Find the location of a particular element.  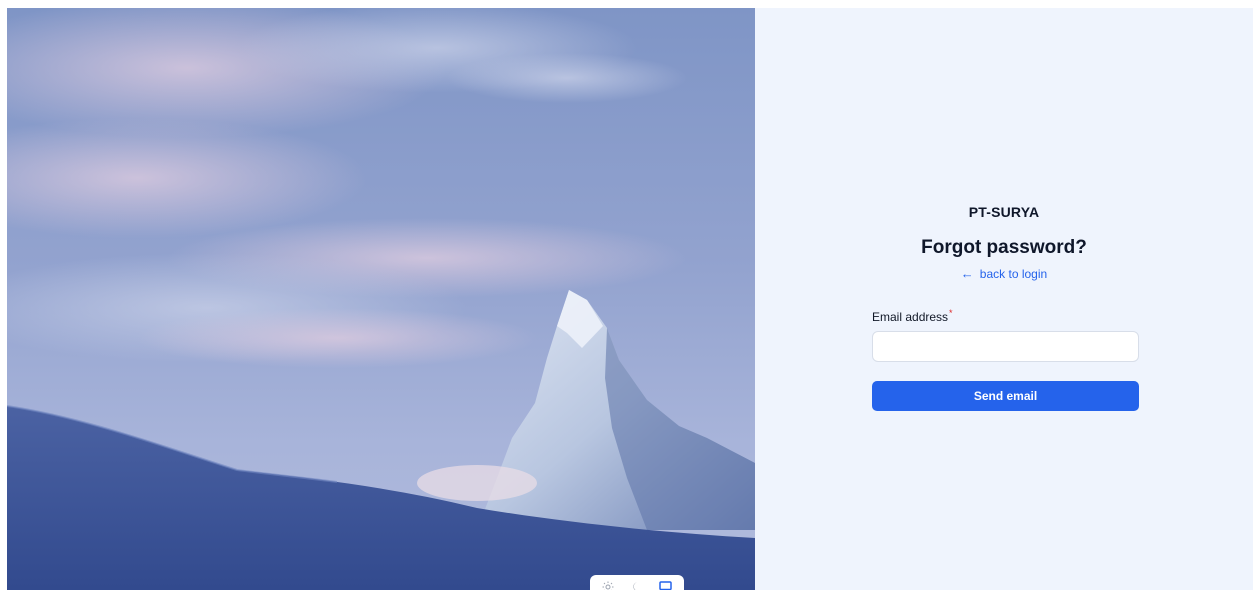

brand-name: PT-SURYA is located at coordinates (1004, 212).